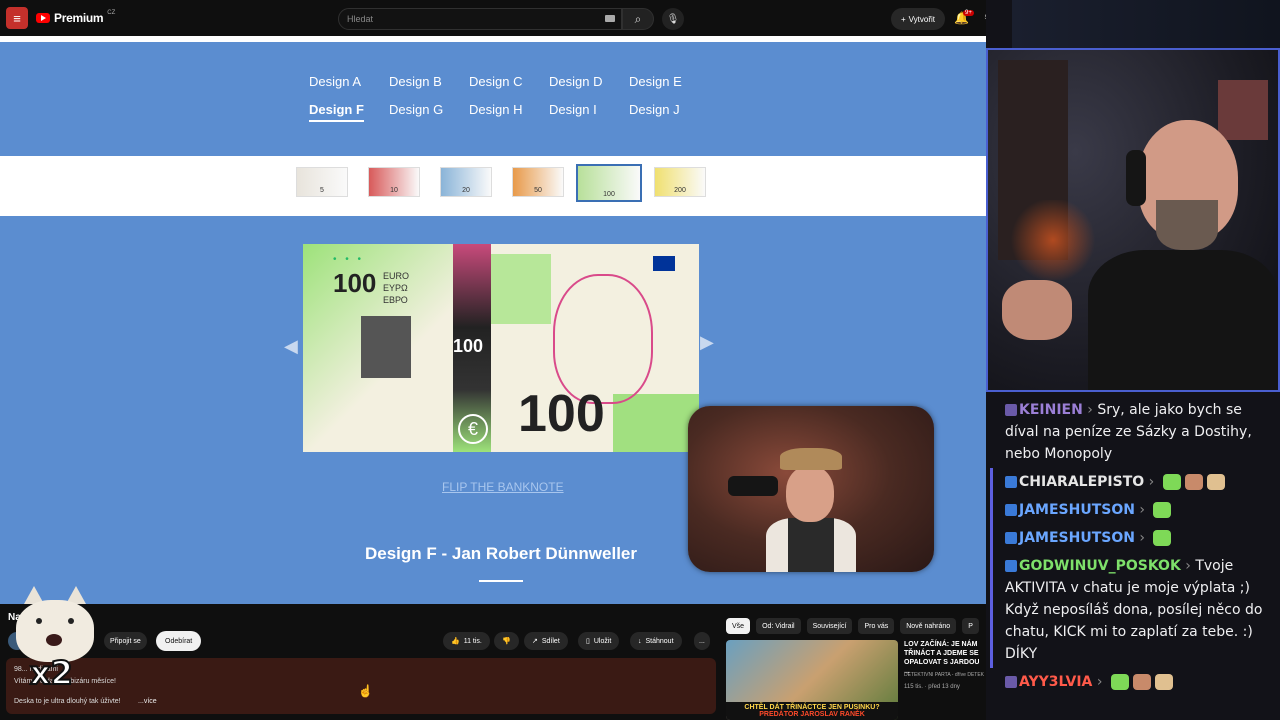 The image size is (1280, 720). Describe the element at coordinates (415, 81) in the screenshot. I see `design-tab-label: Design B` at that location.